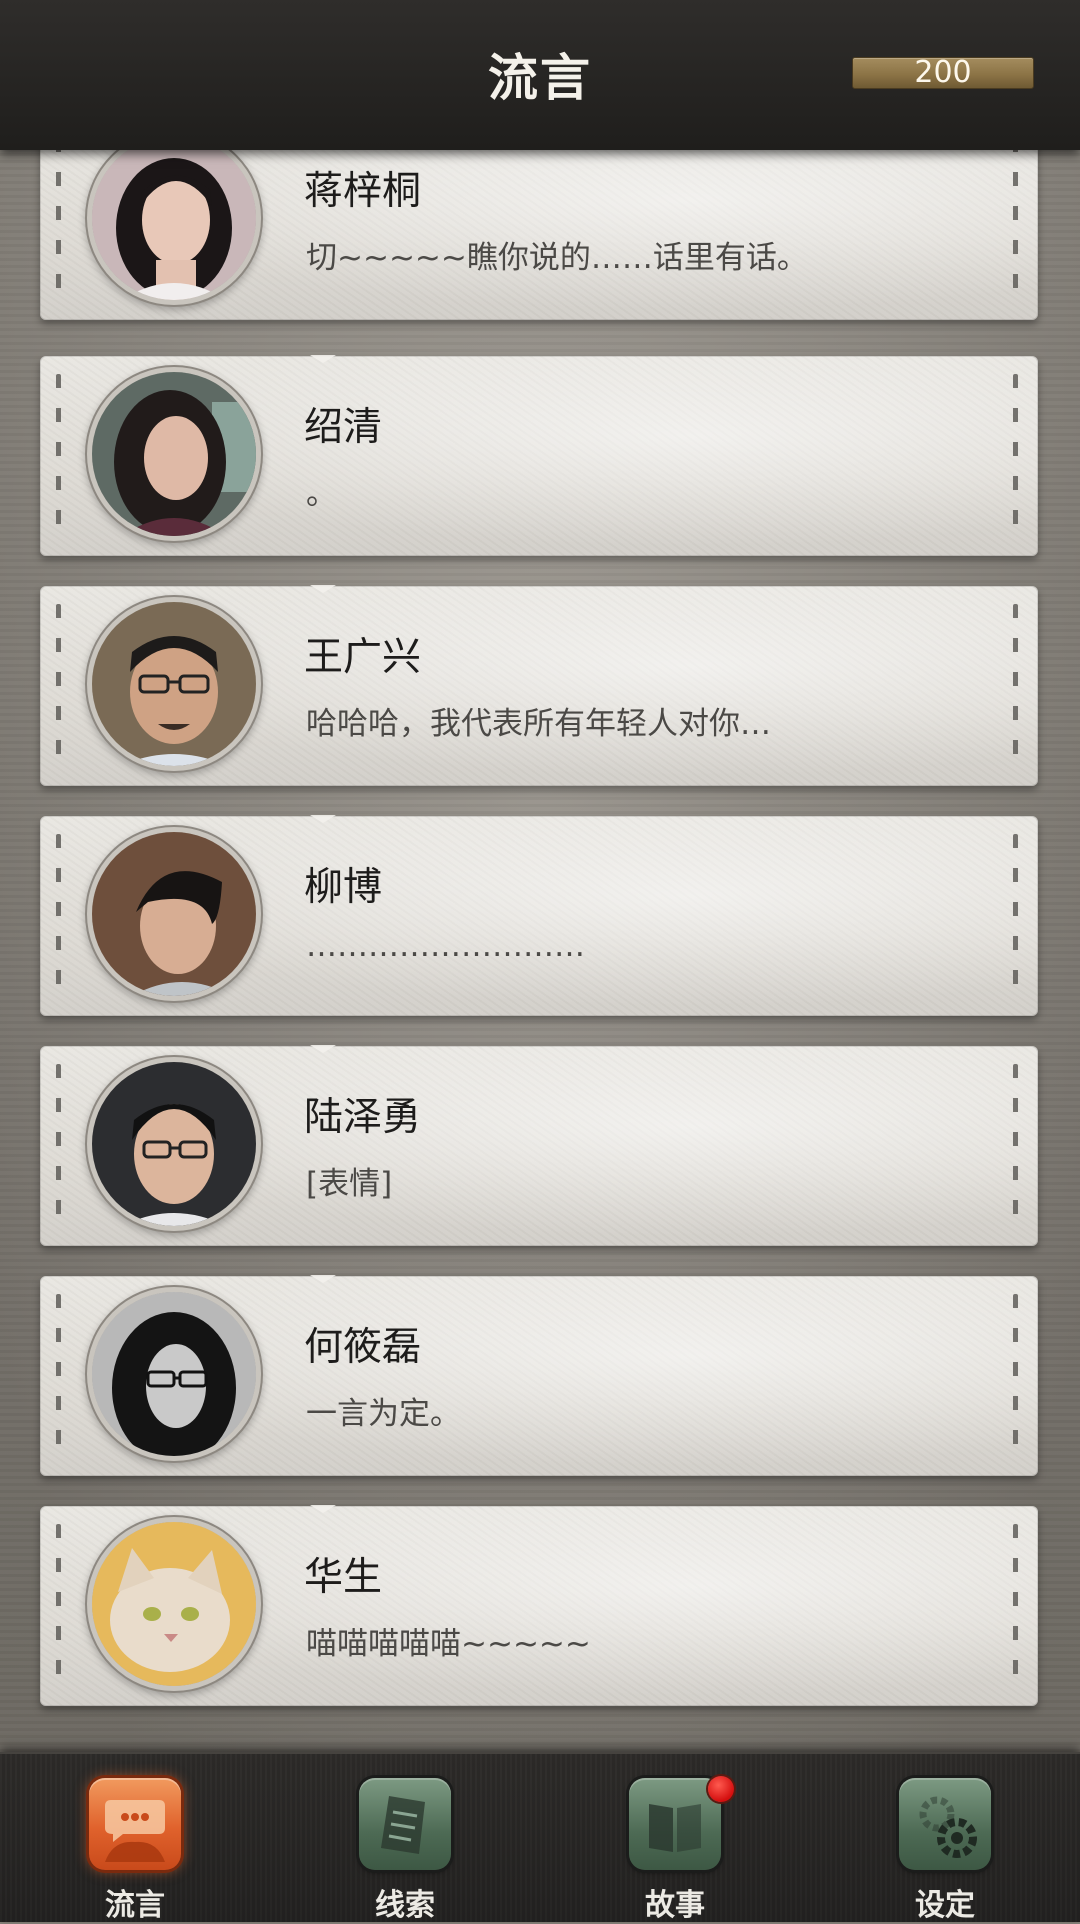 The height and width of the screenshot is (1924, 1080). Describe the element at coordinates (343, 1577) in the screenshot. I see `contact-name: 华生` at that location.